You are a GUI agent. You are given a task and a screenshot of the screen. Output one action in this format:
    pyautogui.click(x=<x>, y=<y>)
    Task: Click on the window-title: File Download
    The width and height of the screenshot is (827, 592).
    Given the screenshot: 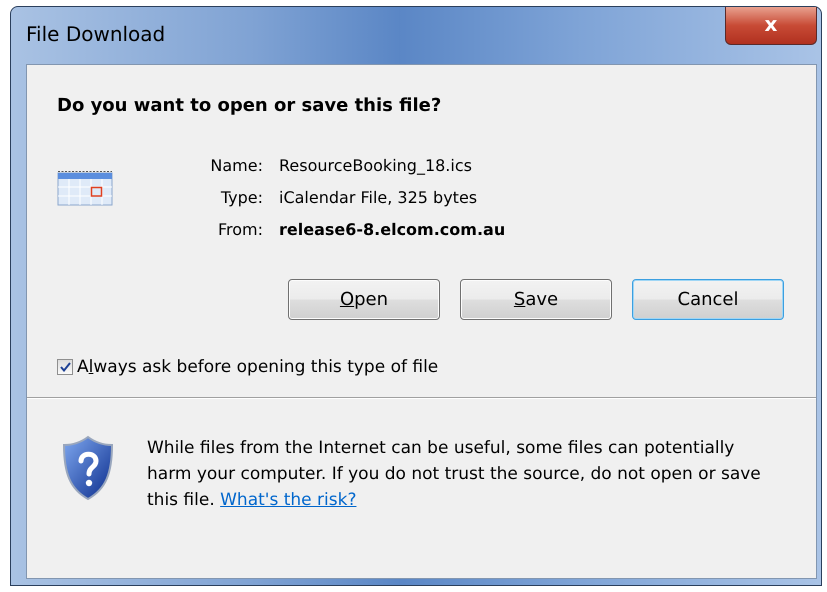 What is the action you would take?
    pyautogui.click(x=96, y=34)
    